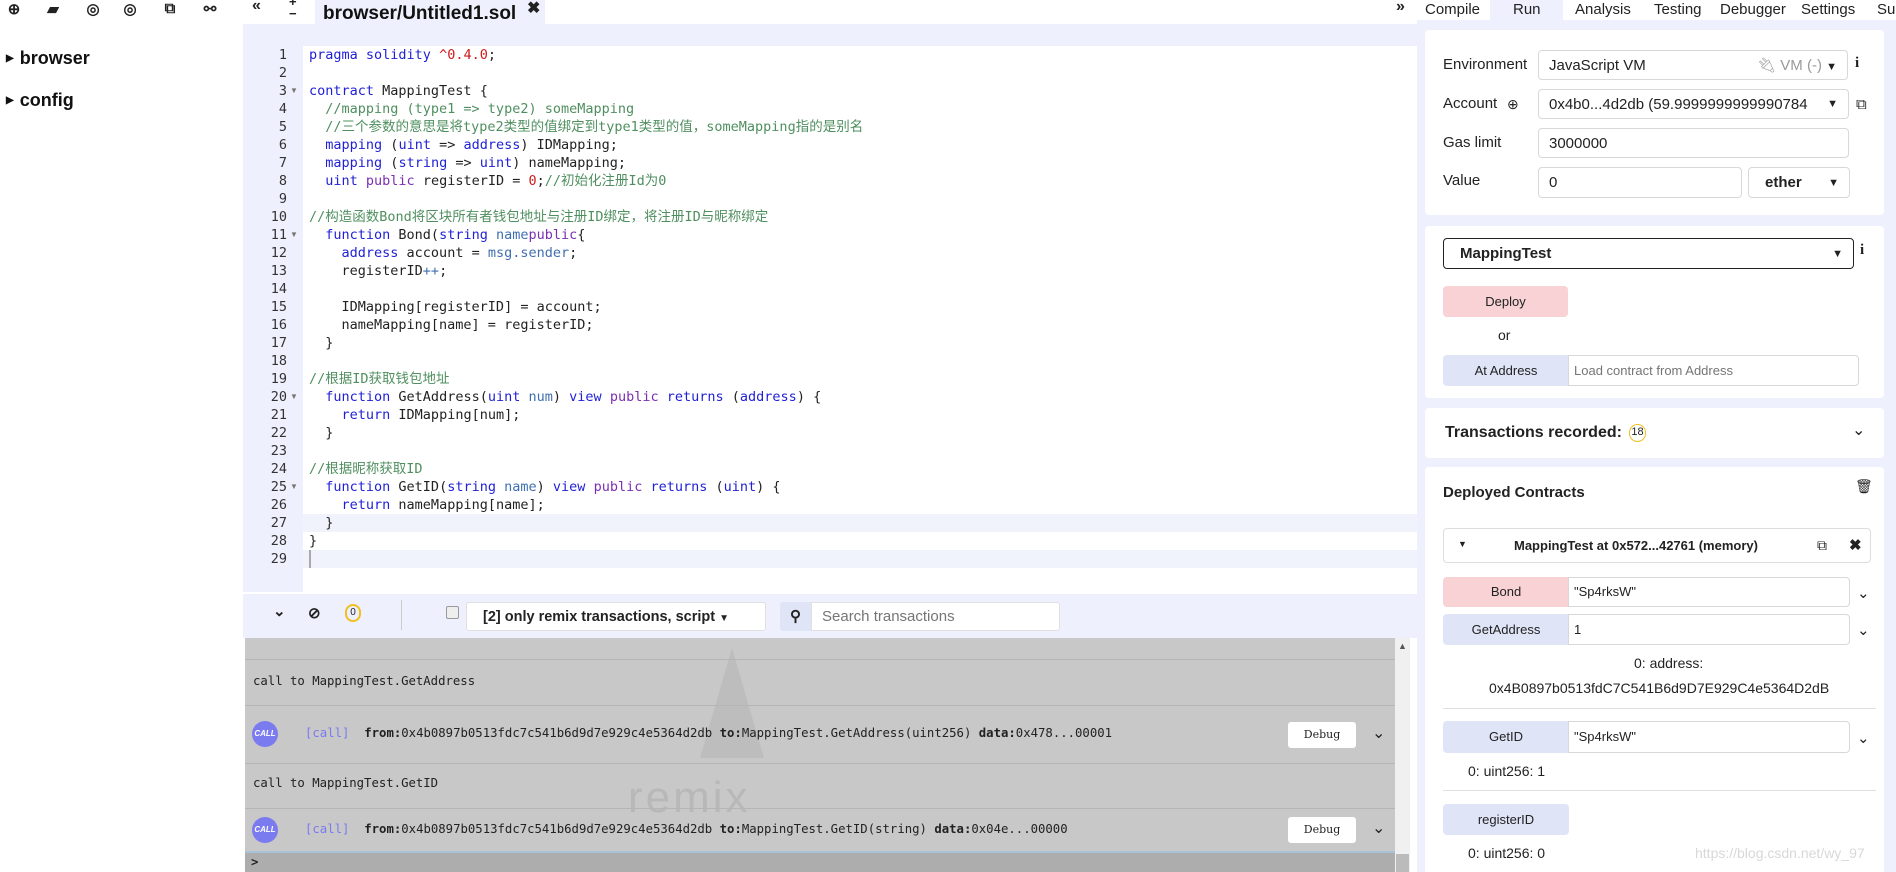 Image resolution: width=1896 pixels, height=872 pixels. What do you see at coordinates (423, 163) in the screenshot?
I see `code-token: string` at bounding box center [423, 163].